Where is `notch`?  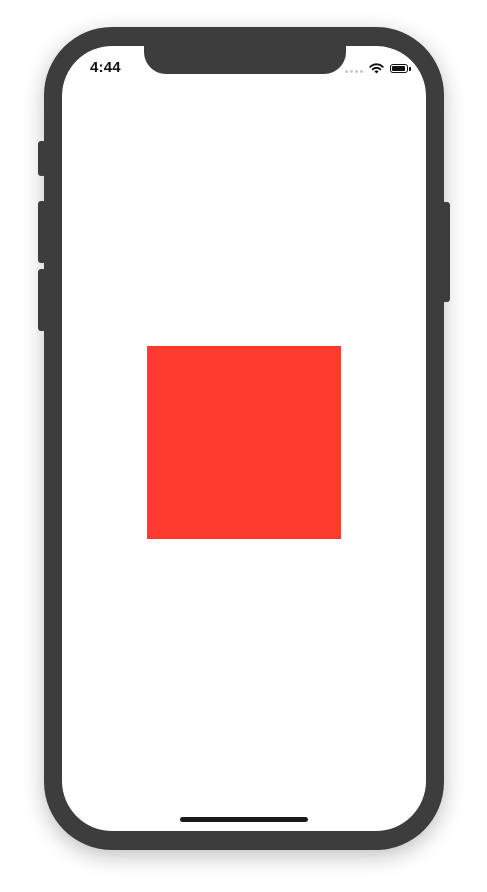 notch is located at coordinates (245, 60).